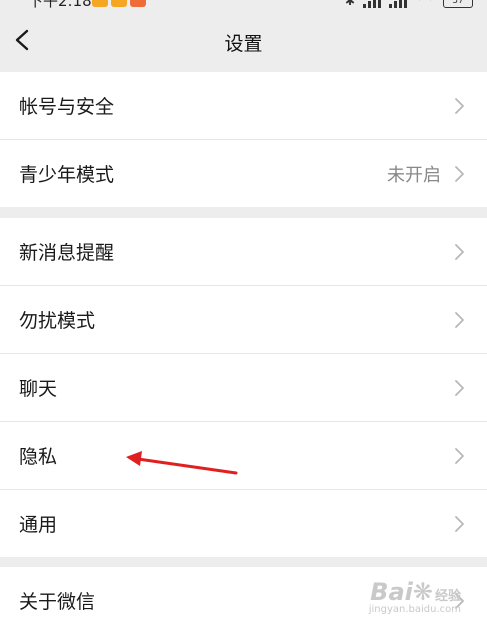 This screenshot has height=620, width=487. Describe the element at coordinates (38, 525) in the screenshot. I see `settings-item-label: 通用` at that location.